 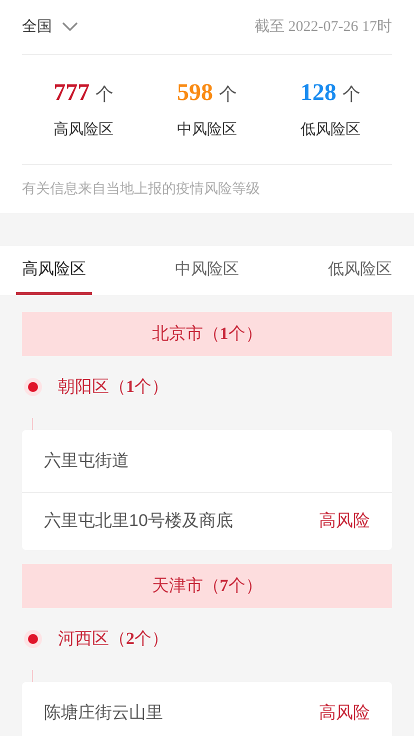 I want to click on area-name: 六里屯街道, so click(x=86, y=461).